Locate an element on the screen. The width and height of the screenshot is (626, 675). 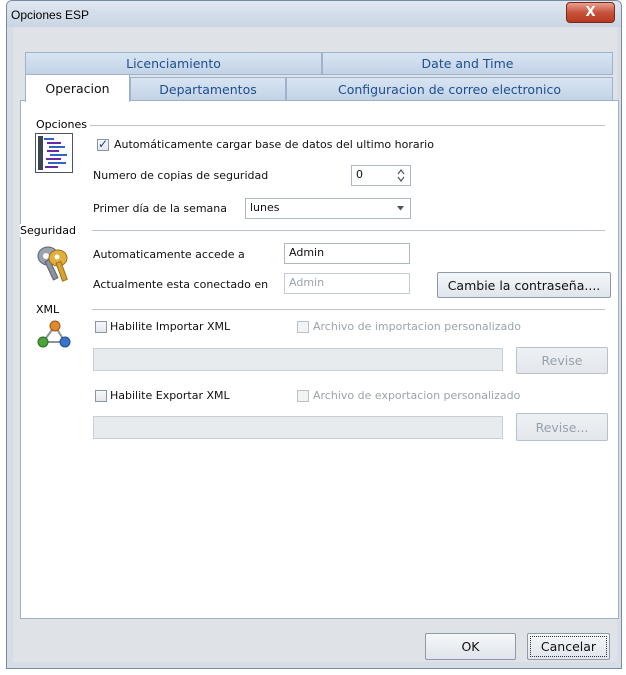
tab-label: Licenciamiento is located at coordinates (173, 63).